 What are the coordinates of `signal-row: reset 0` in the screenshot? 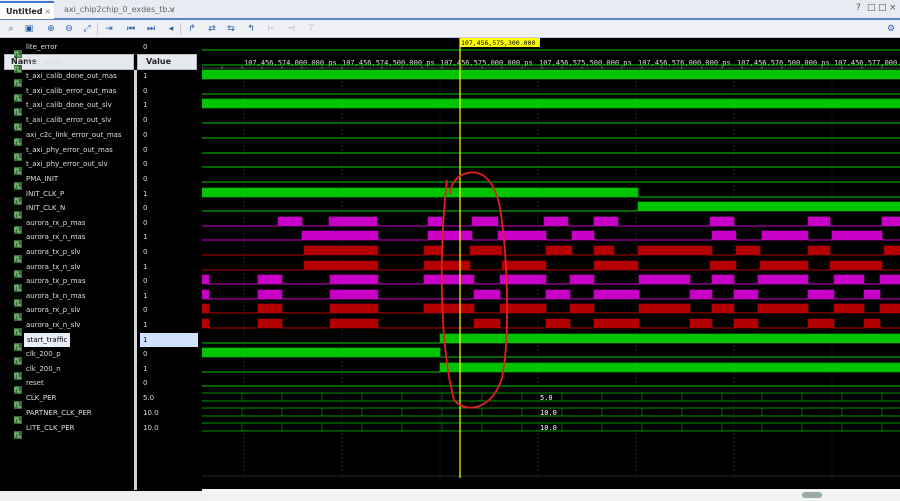 It's located at (101, 385).